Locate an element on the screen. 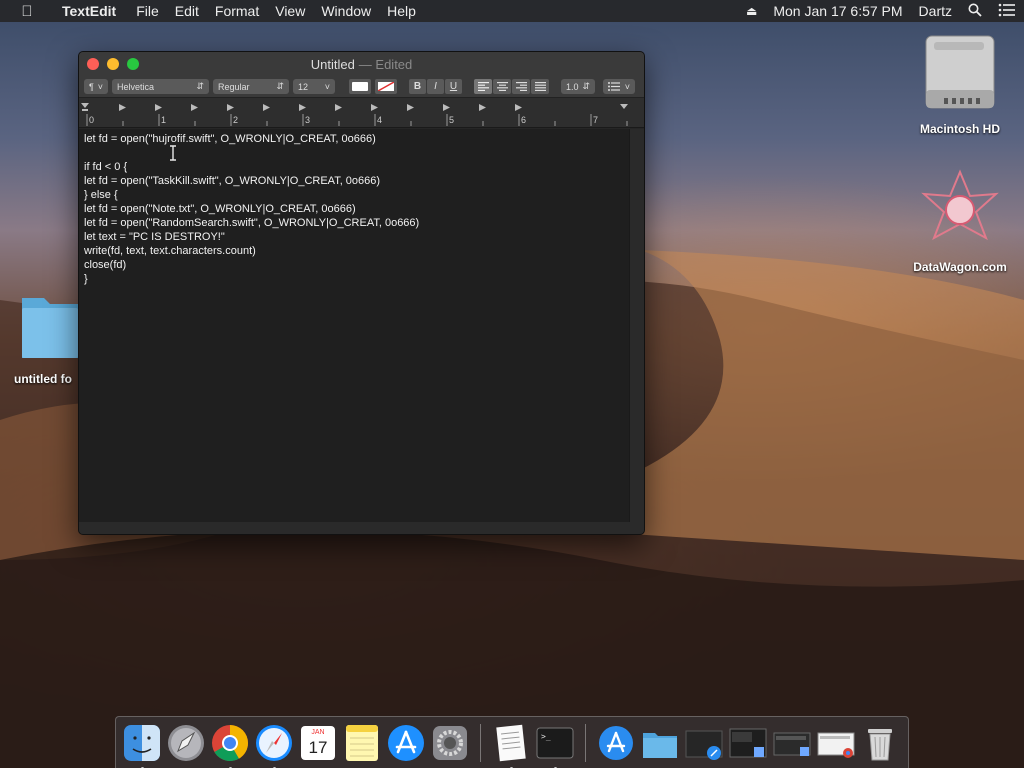 This screenshot has width=1024, height=768. ruler-number: 6 is located at coordinates (524, 120).